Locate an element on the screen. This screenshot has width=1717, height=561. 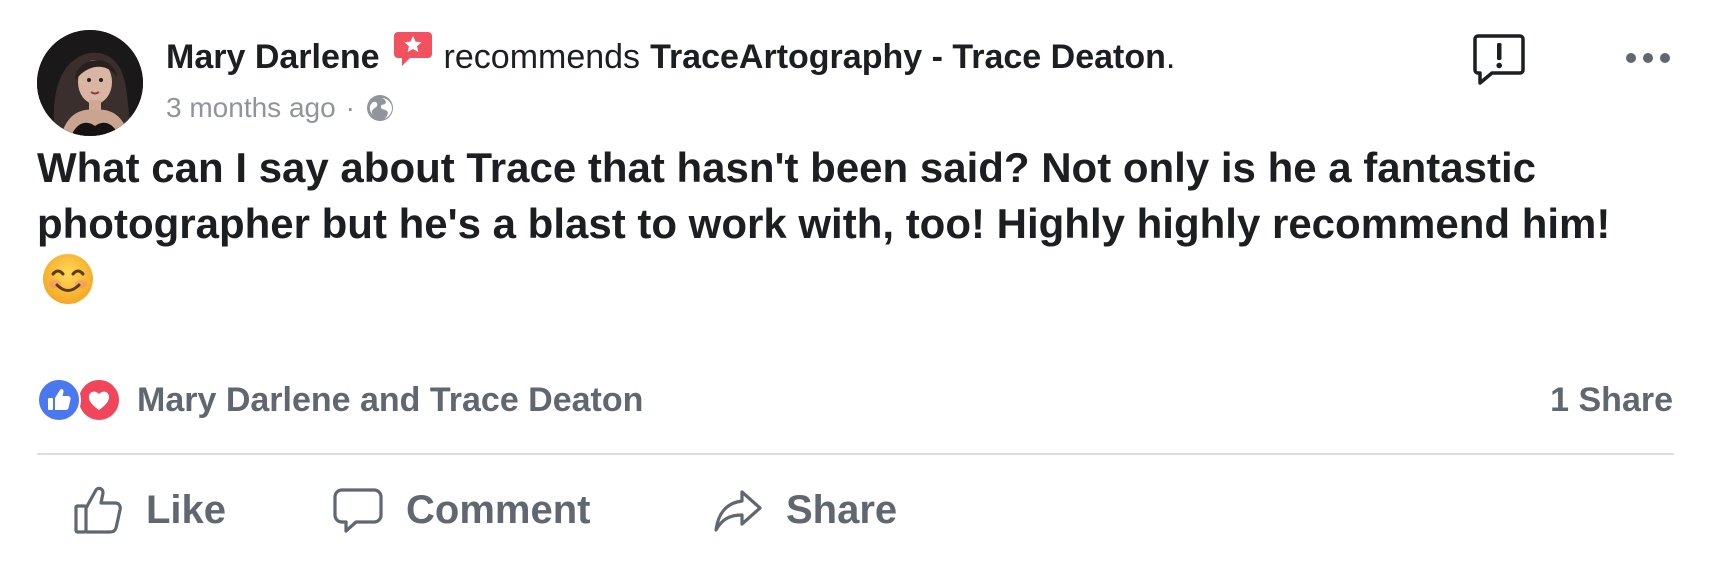
recommends-verb: recommends is located at coordinates (542, 57).